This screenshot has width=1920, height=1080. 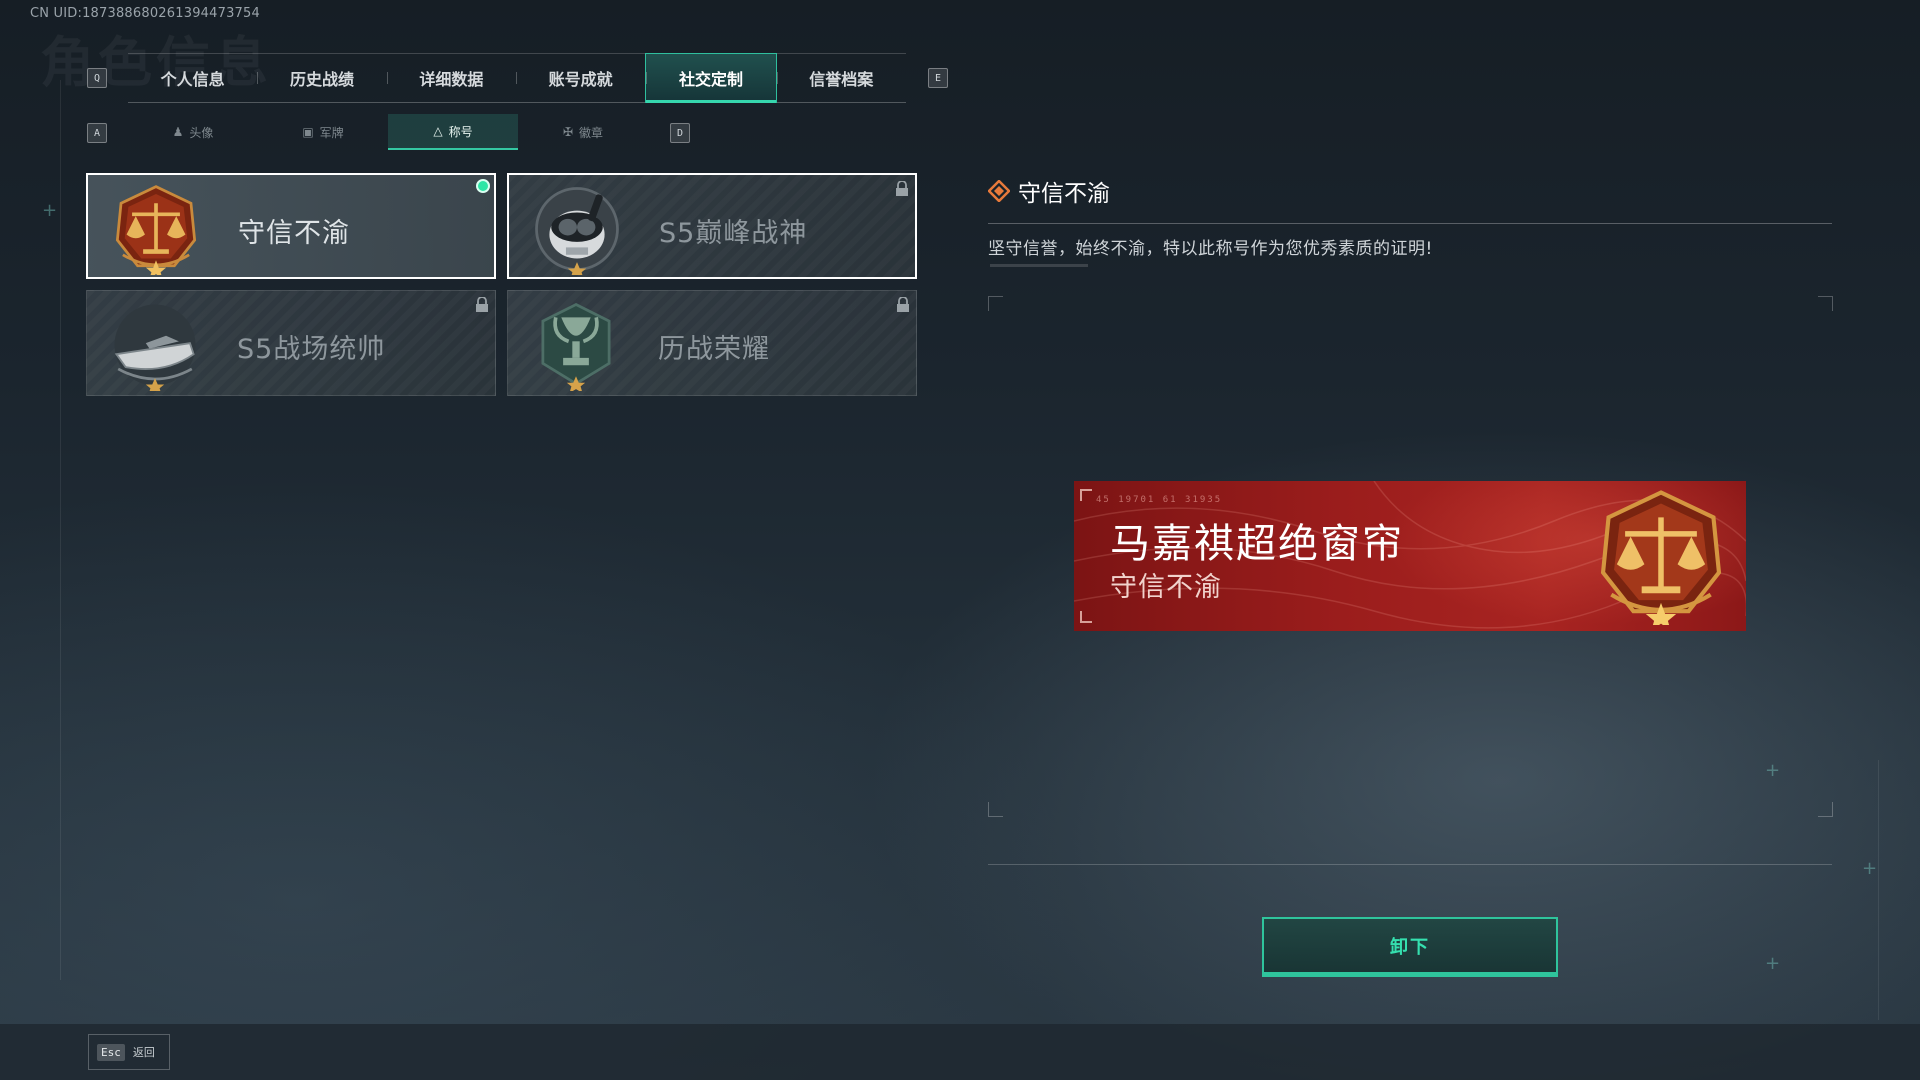 I want to click on back-label: 返回, so click(x=143, y=1052).